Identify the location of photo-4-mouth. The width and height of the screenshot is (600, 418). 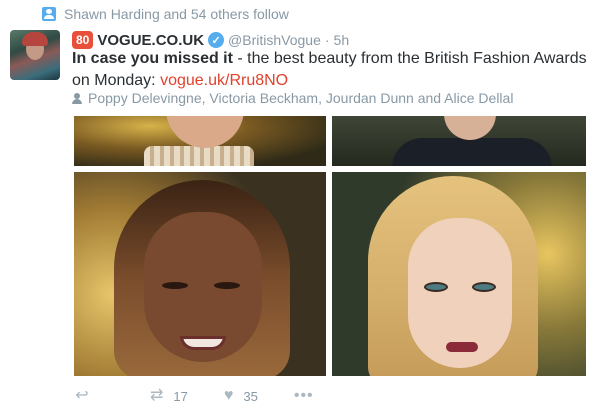
(462, 347).